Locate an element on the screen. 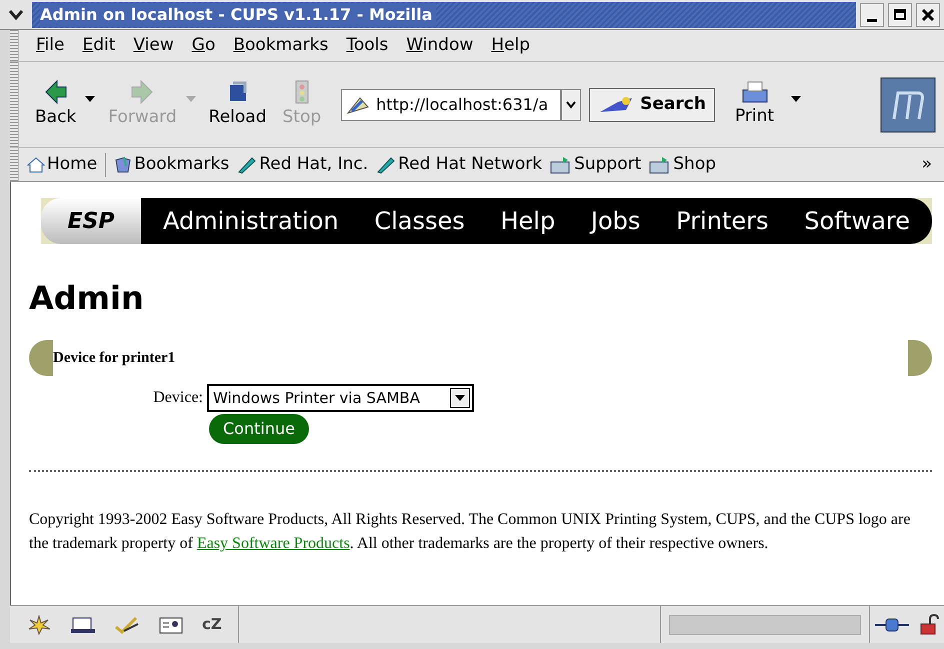 This screenshot has width=944, height=649. continue-button: Continue is located at coordinates (259, 429).